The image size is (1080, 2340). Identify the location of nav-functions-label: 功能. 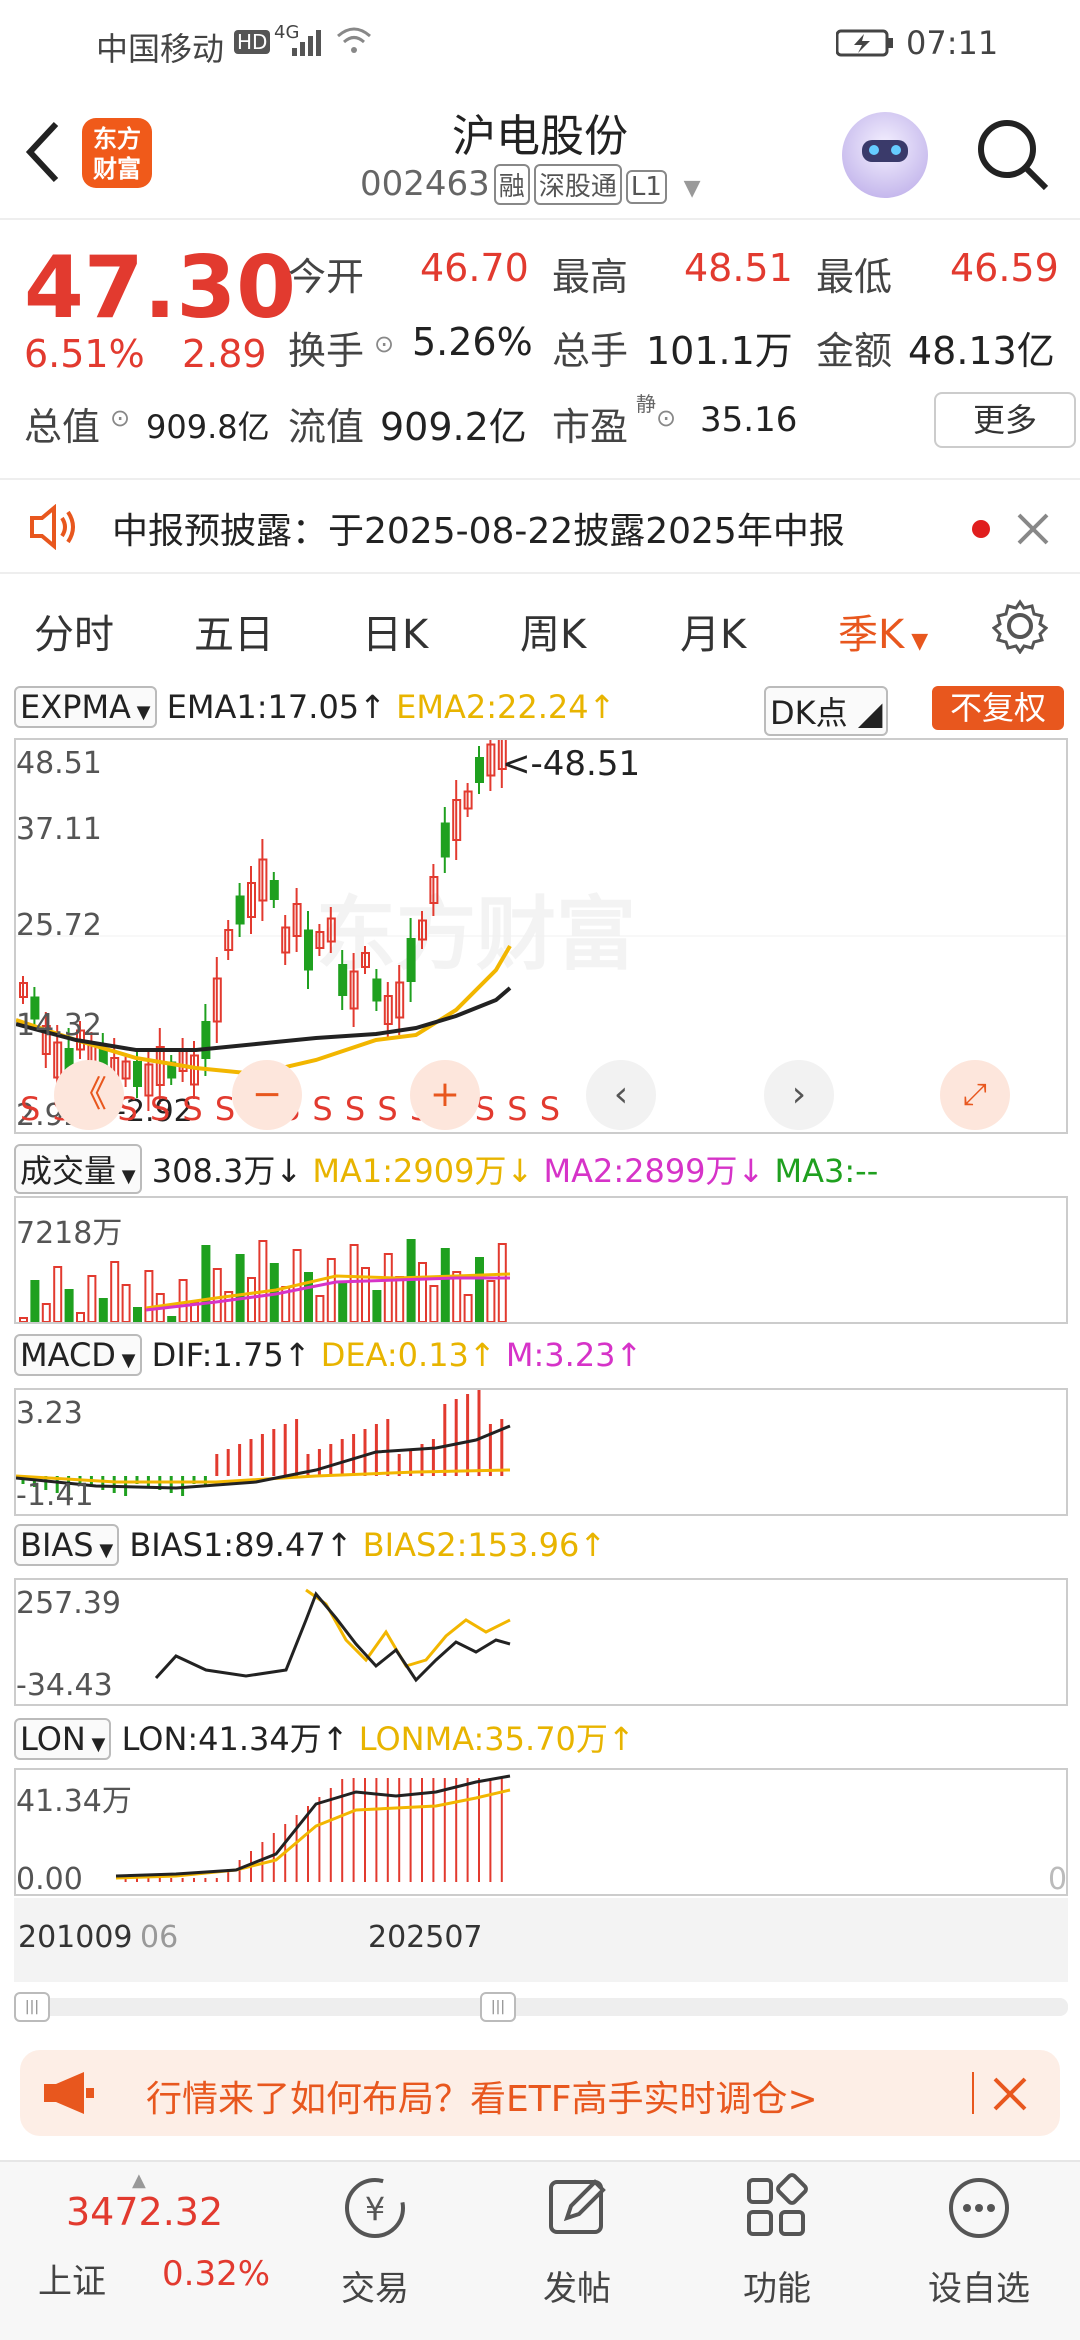
(777, 2289).